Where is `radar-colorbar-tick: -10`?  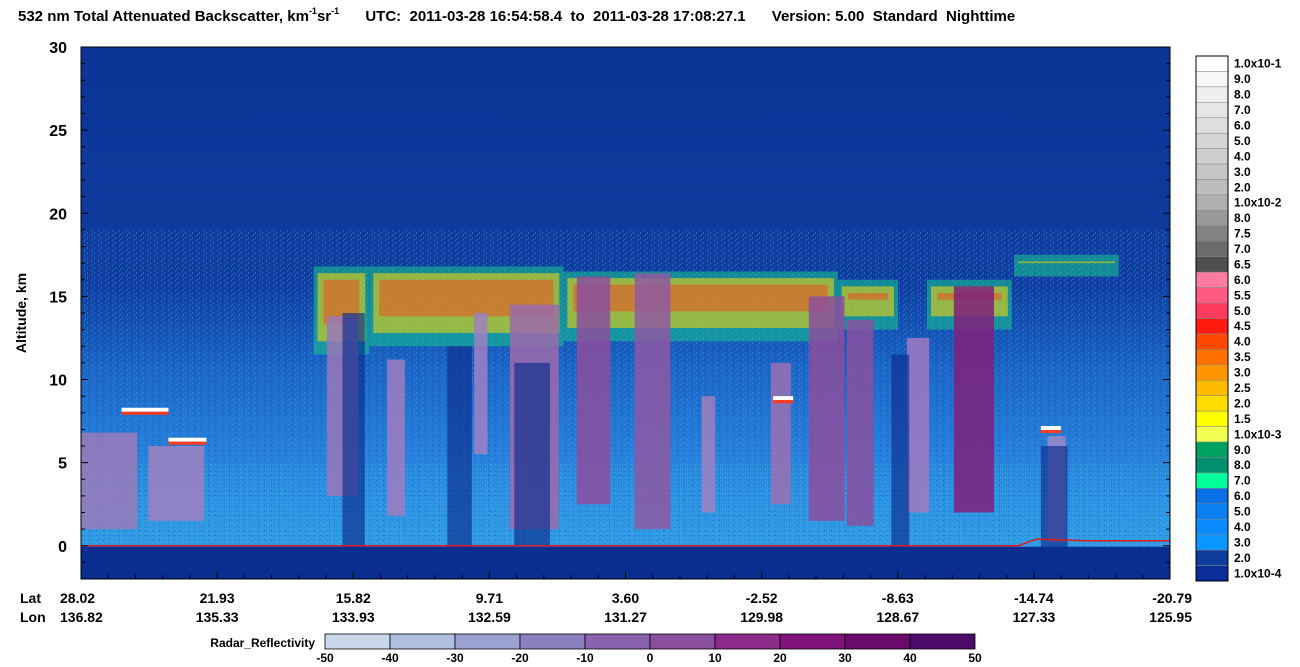
radar-colorbar-tick: -10 is located at coordinates (585, 658).